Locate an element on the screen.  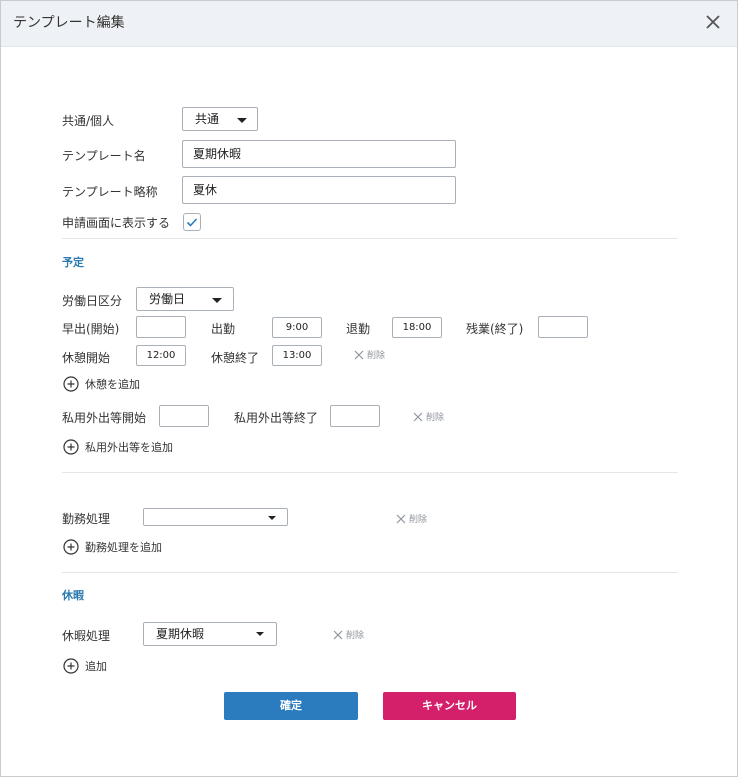
break-start-input: 12:00 is located at coordinates (161, 355).